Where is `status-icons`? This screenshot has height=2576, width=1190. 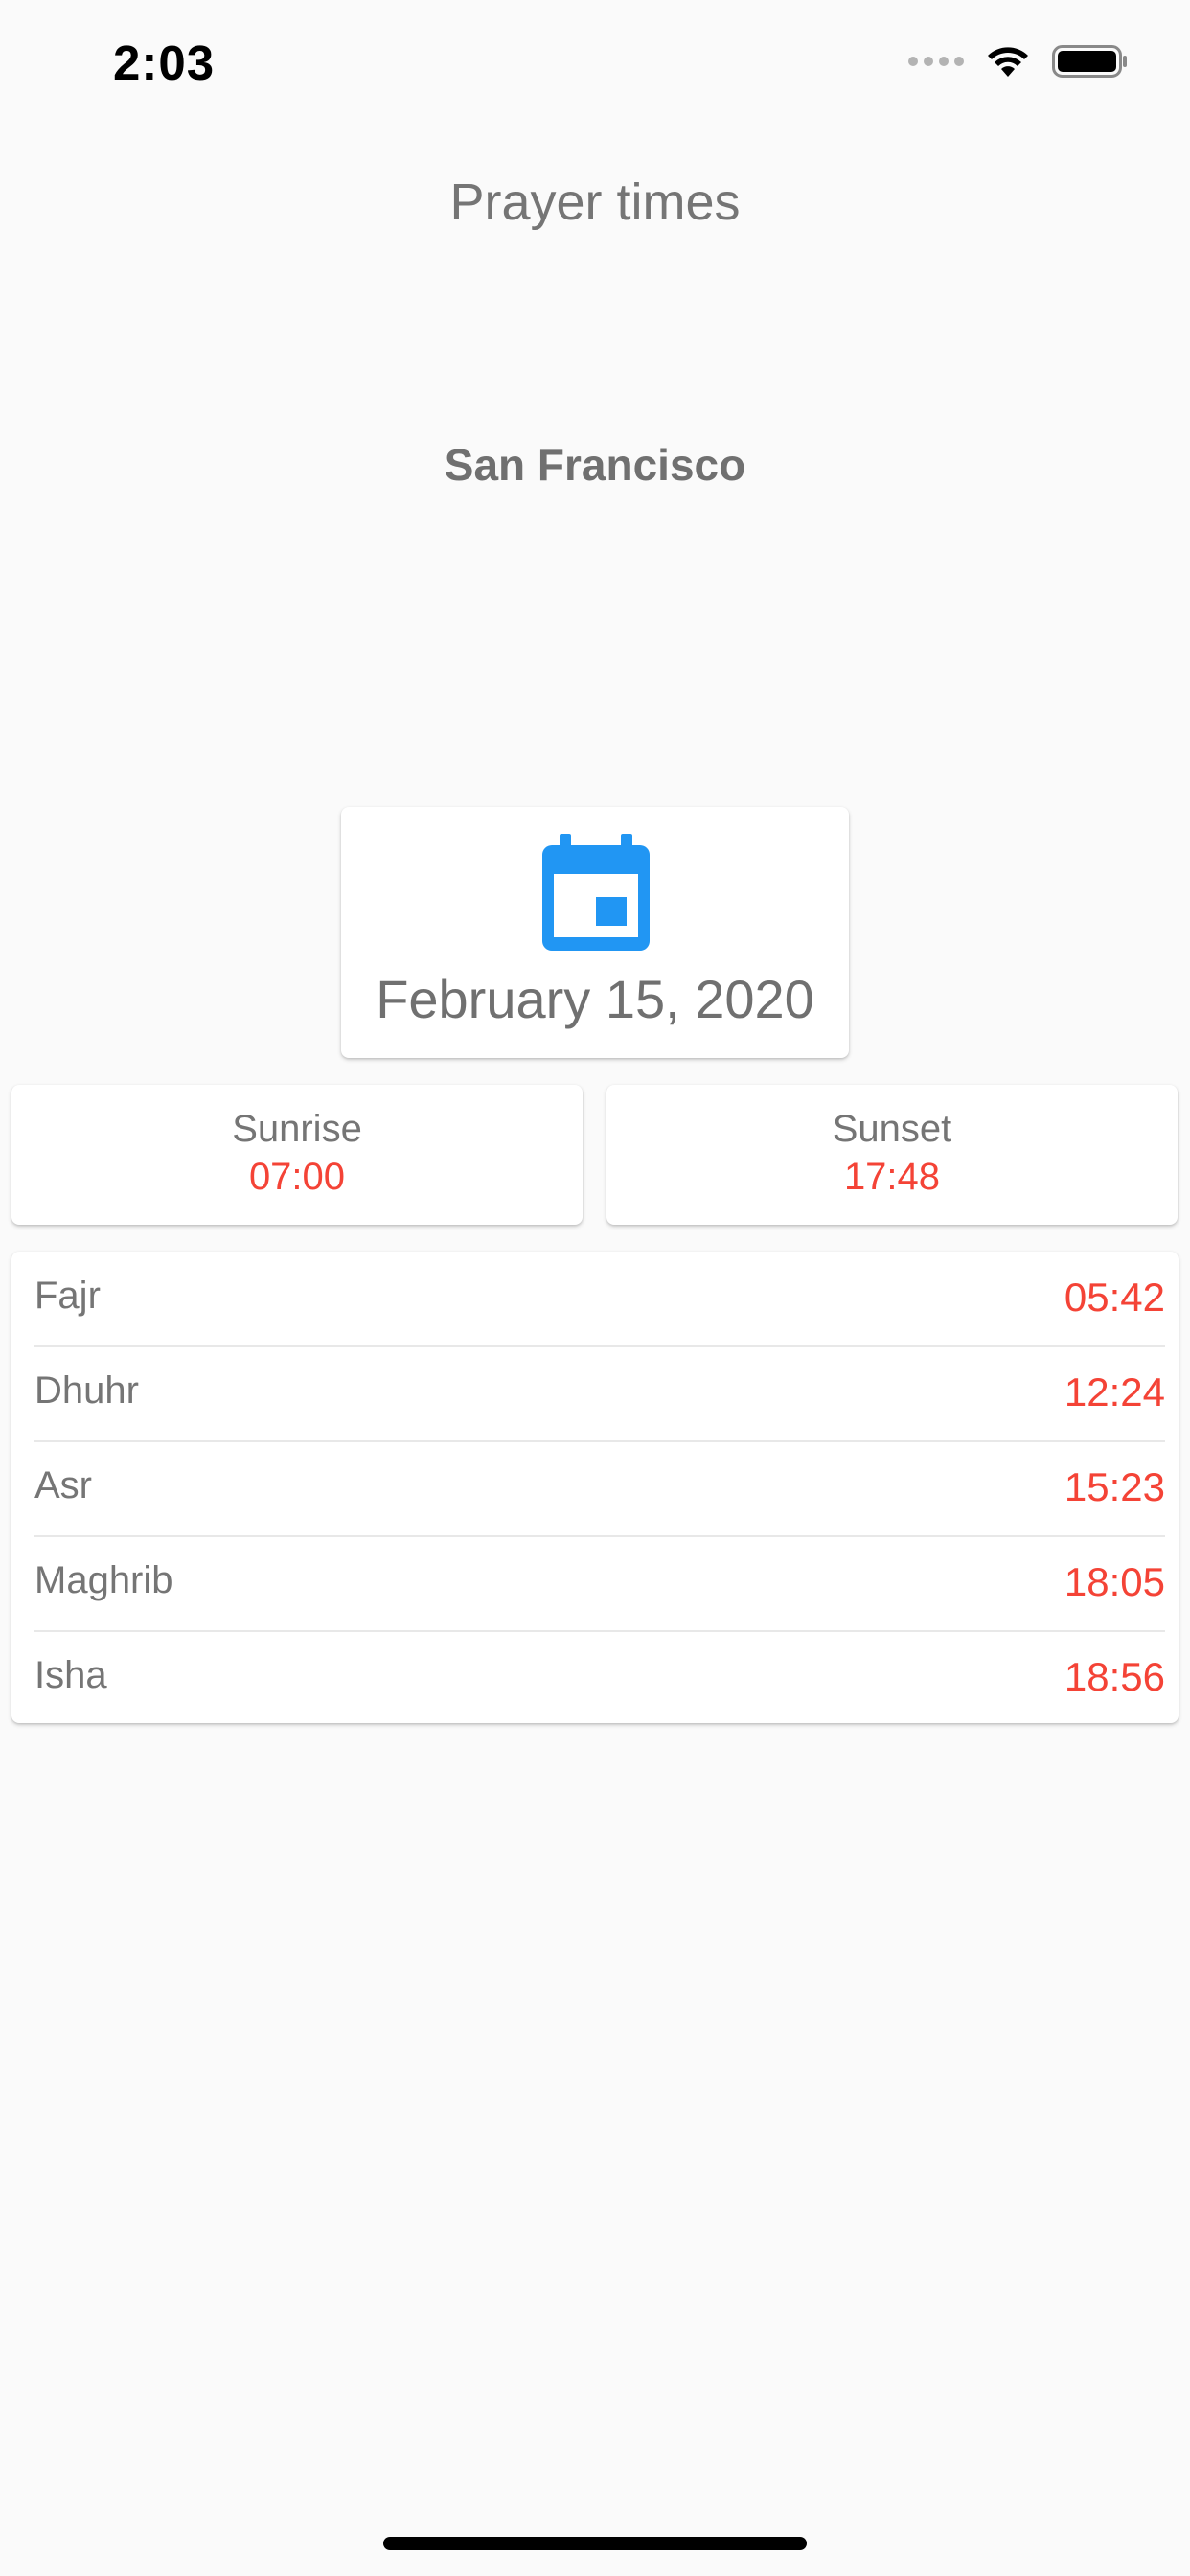
status-icons is located at coordinates (1018, 62).